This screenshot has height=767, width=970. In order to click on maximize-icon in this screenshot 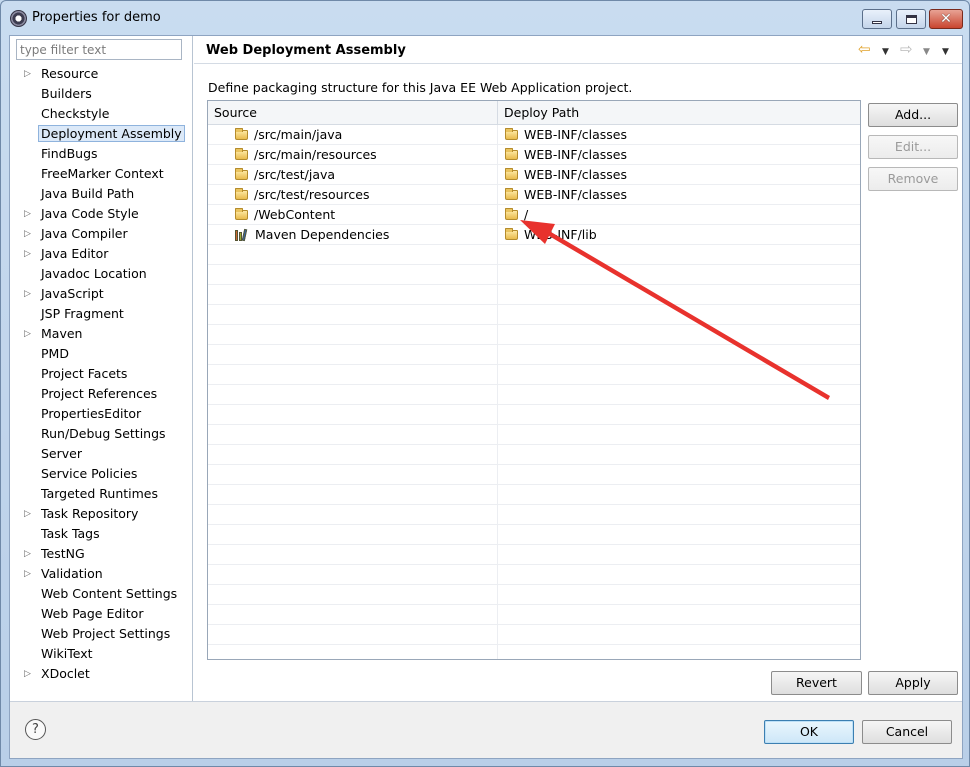, I will do `click(911, 19)`.